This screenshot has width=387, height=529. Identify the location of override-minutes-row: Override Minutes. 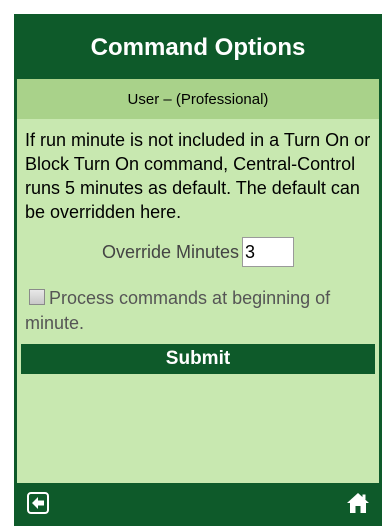
(198, 252).